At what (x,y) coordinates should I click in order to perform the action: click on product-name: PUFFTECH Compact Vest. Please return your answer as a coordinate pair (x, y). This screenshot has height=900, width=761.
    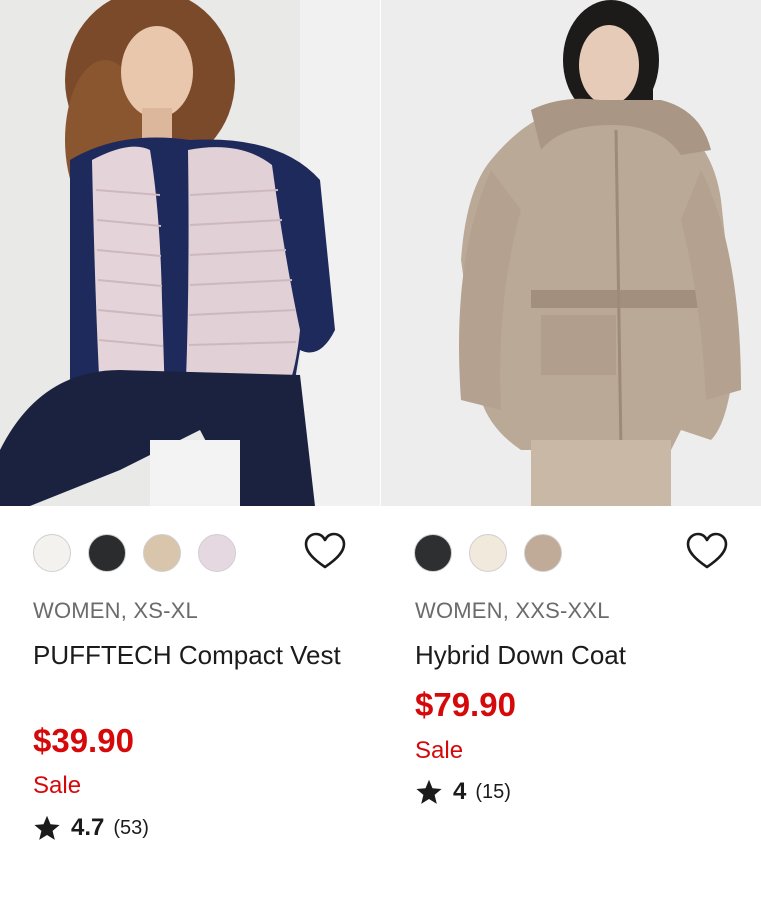
    Looking at the image, I should click on (193, 655).